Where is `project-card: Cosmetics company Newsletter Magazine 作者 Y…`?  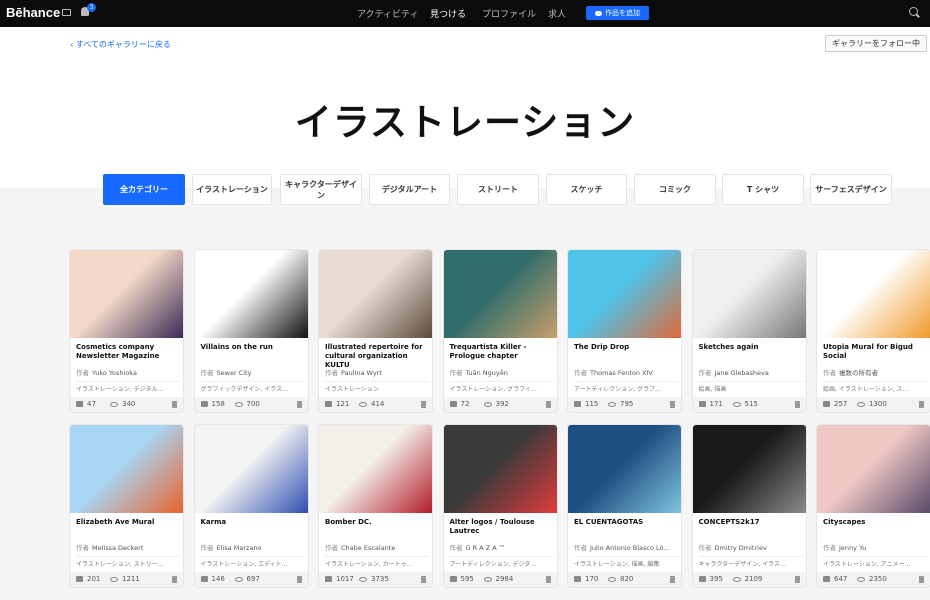 project-card: Cosmetics company Newsletter Magazine 作者 Y… is located at coordinates (126, 331).